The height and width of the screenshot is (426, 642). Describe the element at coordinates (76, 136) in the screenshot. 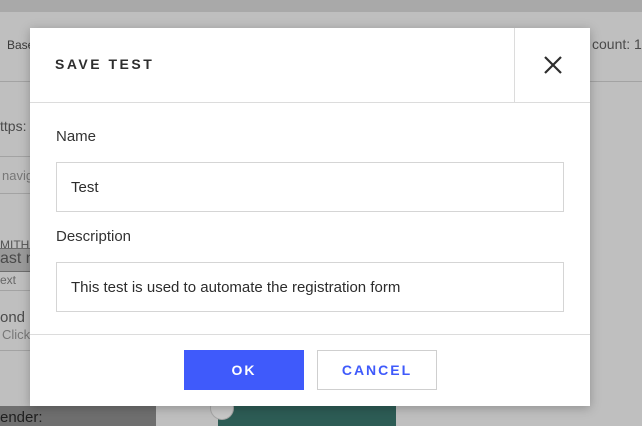

I see `name-label: Name` at that location.